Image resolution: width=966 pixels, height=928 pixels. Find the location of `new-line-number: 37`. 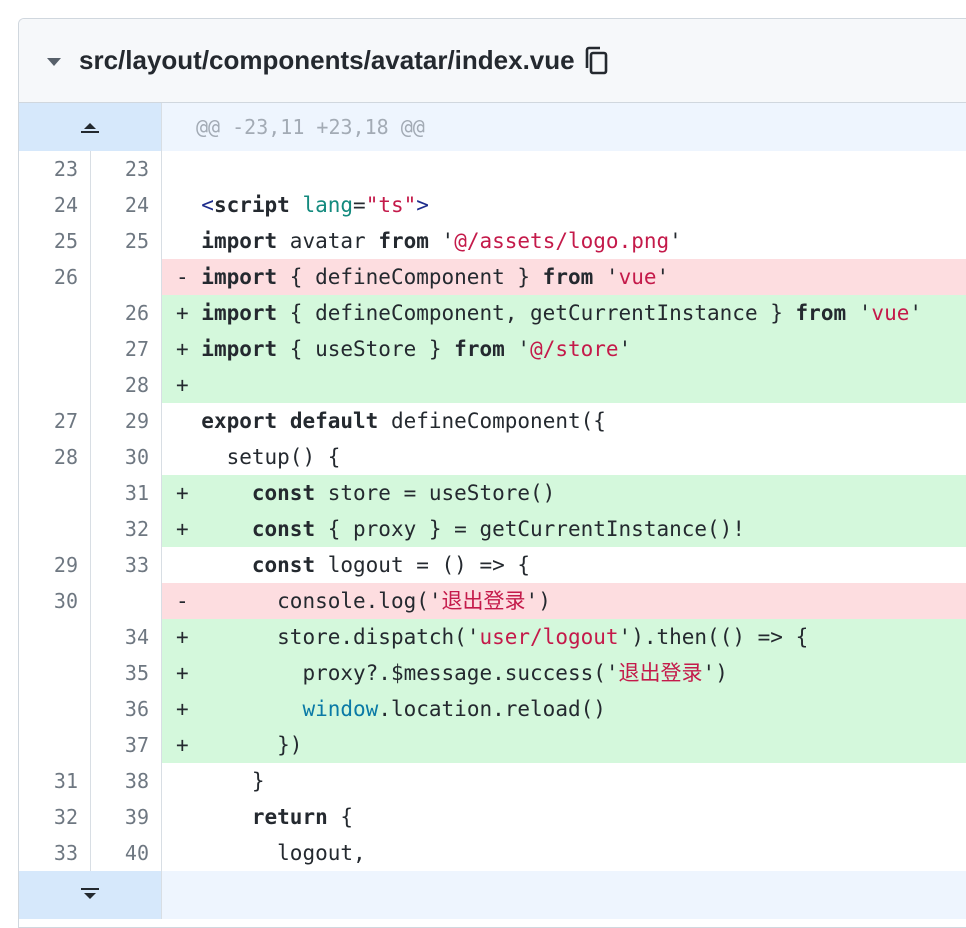

new-line-number: 37 is located at coordinates (126, 745).